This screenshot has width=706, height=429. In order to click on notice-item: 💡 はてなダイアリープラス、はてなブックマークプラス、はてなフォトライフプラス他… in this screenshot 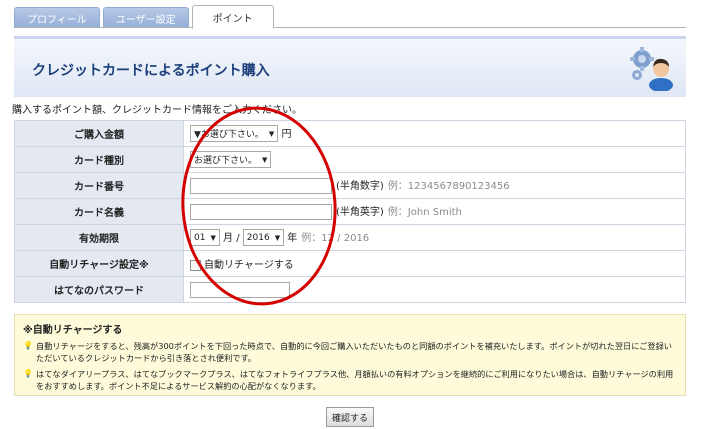, I will do `click(350, 380)`.